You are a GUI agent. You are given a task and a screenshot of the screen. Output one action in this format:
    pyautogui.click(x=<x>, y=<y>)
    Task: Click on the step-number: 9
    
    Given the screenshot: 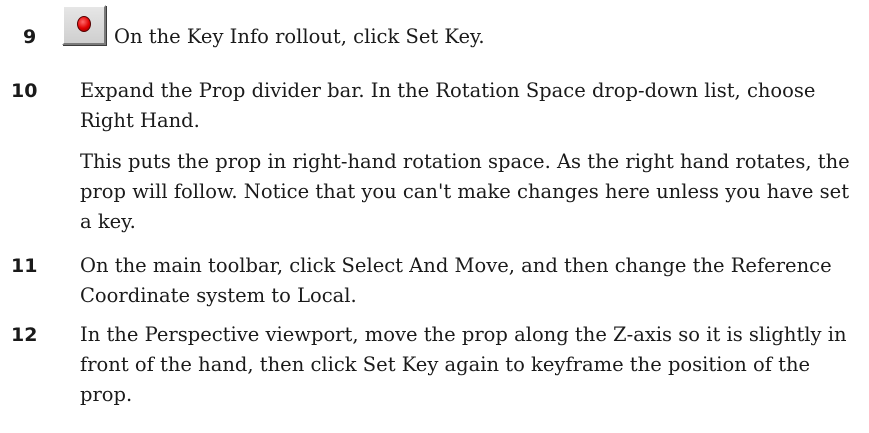 What is the action you would take?
    pyautogui.click(x=30, y=37)
    